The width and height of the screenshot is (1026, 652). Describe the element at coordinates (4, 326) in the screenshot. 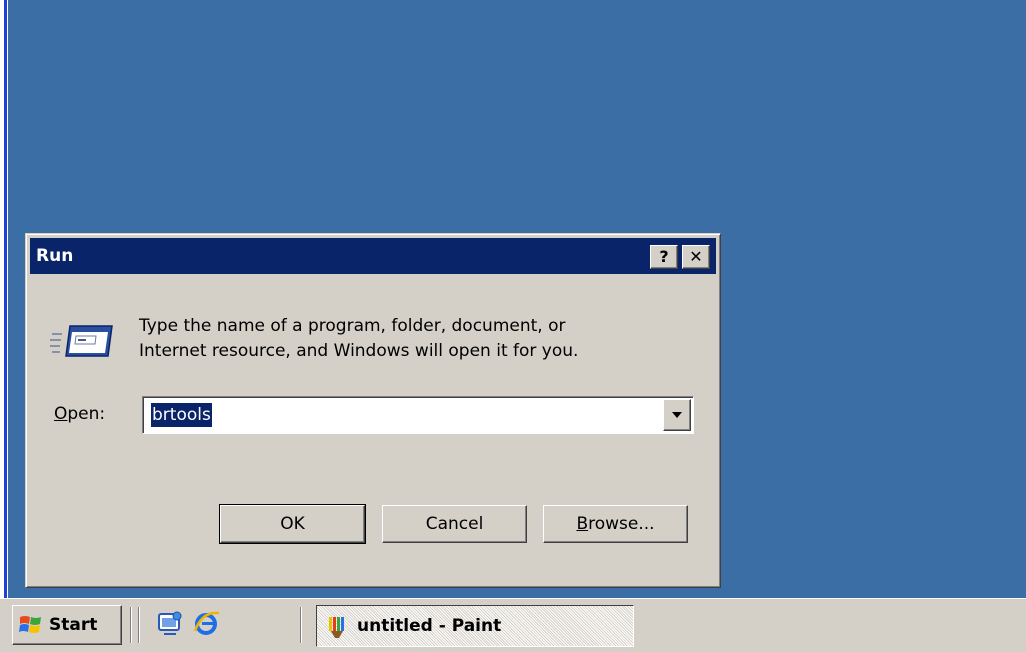

I see `screen-left-edge` at that location.